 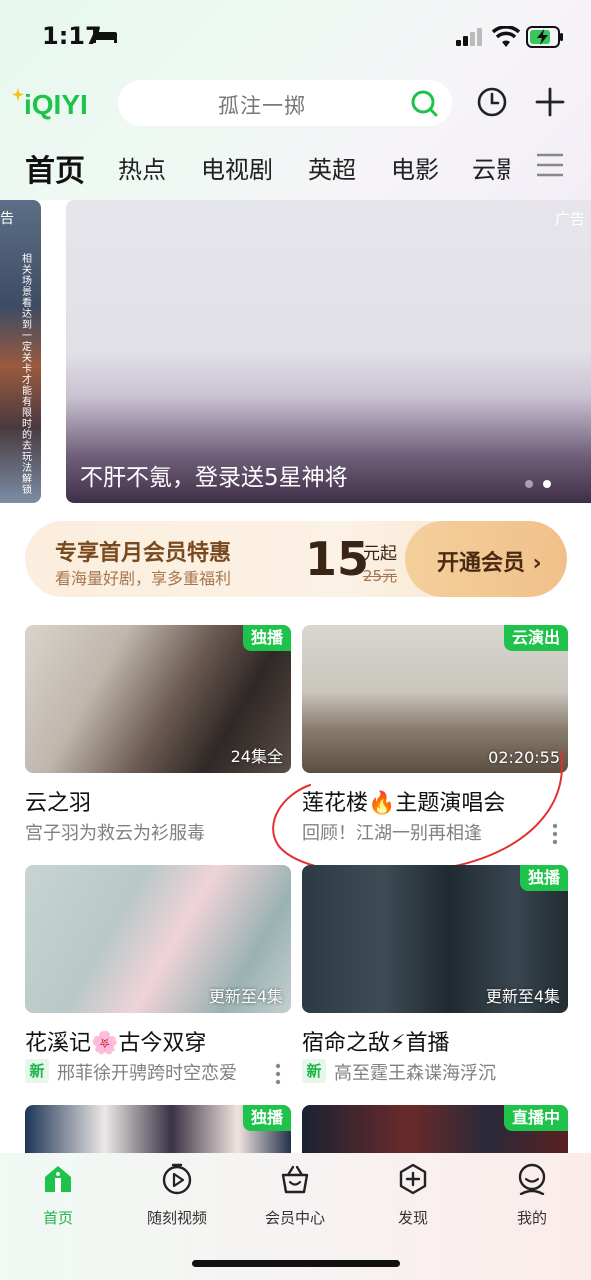 I want to click on annotation-circle, so click(x=417, y=812).